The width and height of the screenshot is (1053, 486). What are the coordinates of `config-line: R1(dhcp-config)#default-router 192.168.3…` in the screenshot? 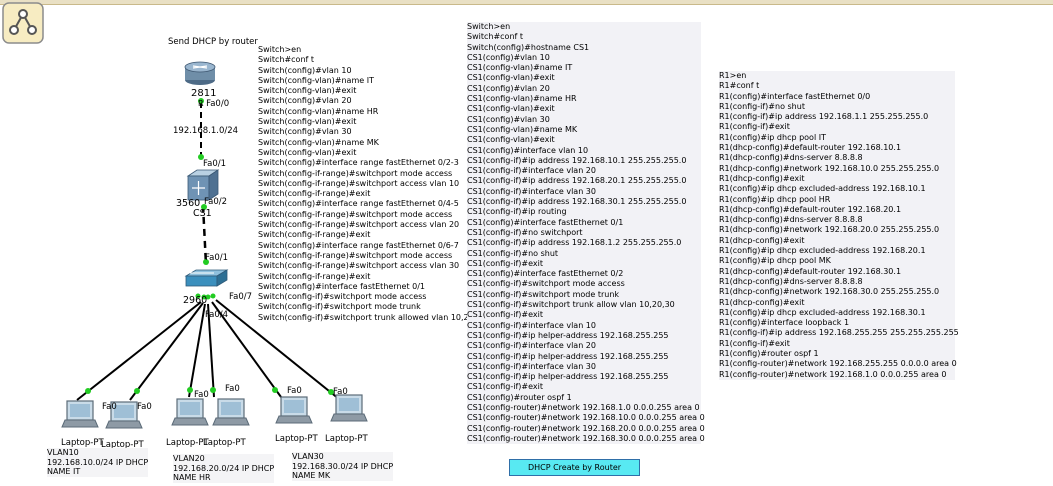 It's located at (810, 271).